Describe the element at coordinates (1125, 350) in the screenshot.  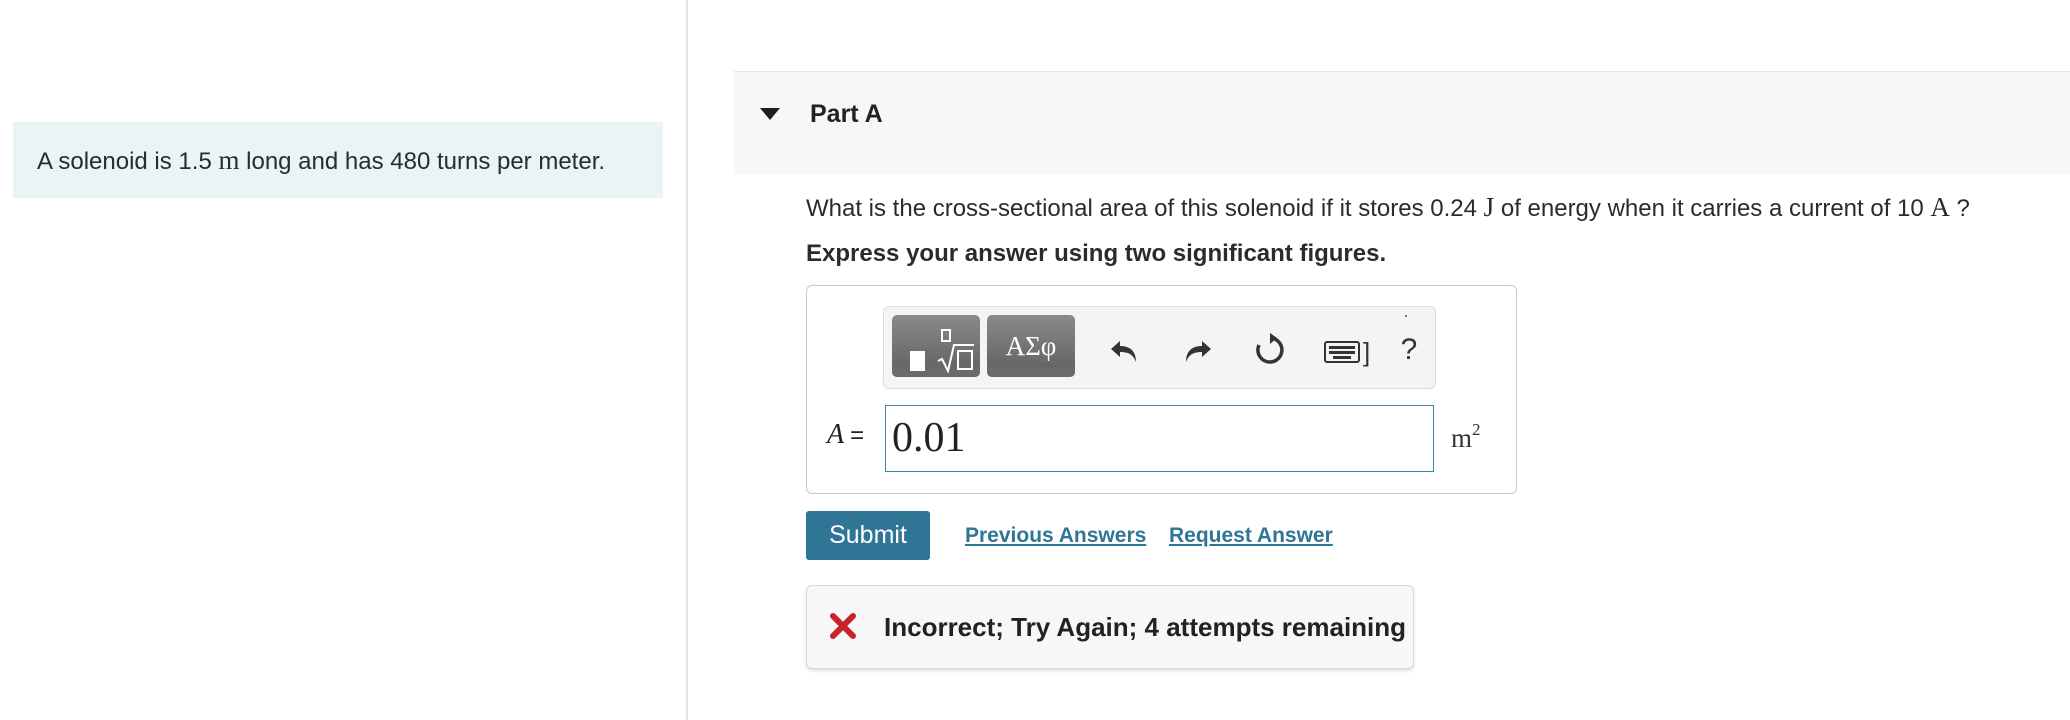
I see `undo-icon` at that location.